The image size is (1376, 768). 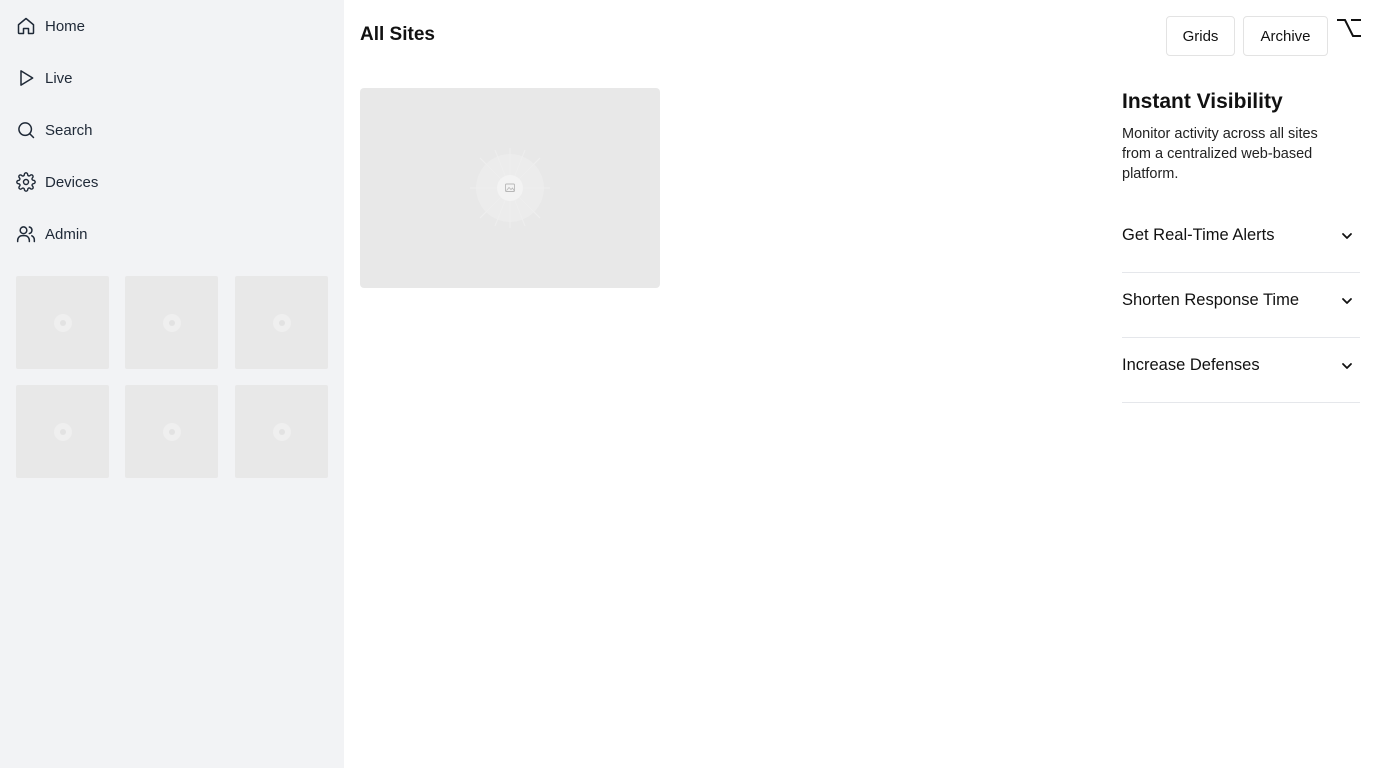 I want to click on accordion-item-response-time: Shorten Response Time, so click(x=1241, y=305).